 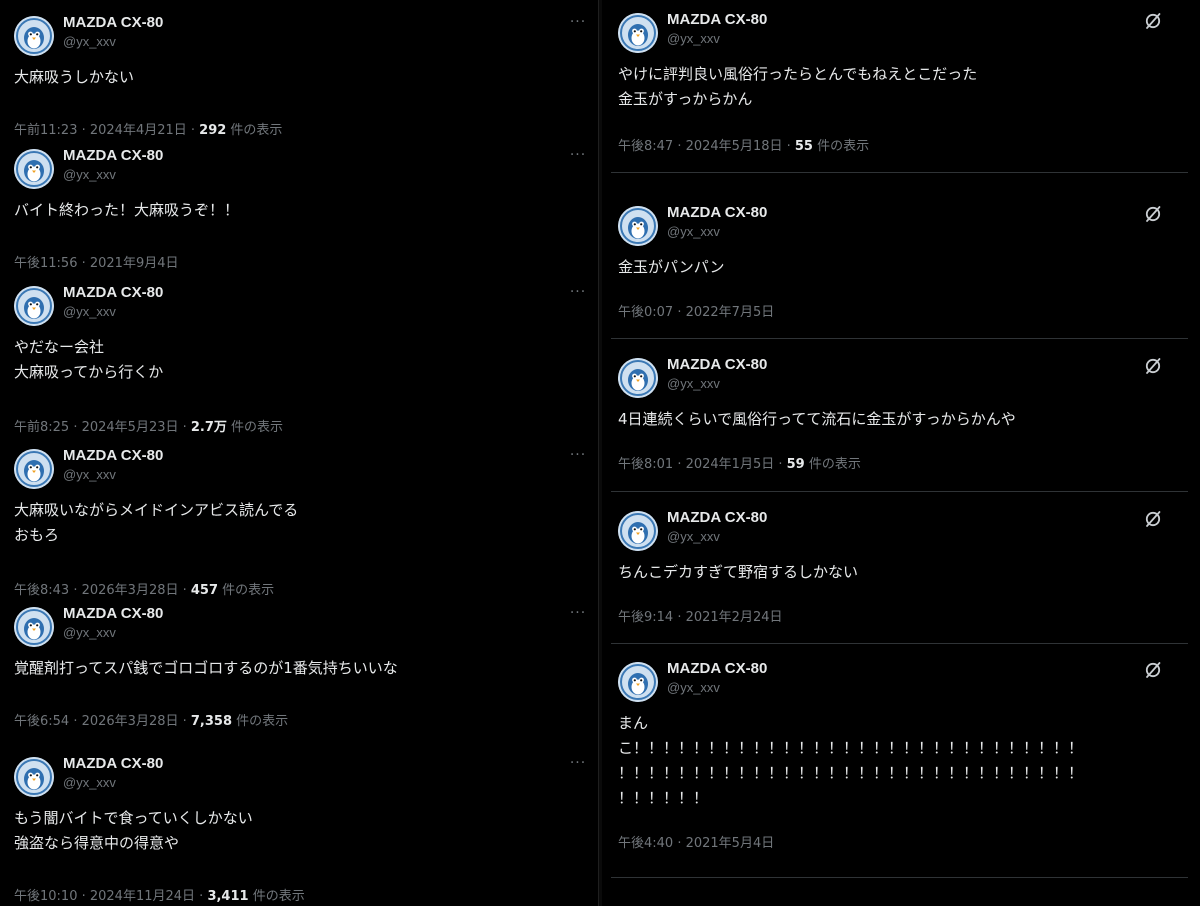 I want to click on view-count: 55, so click(x=803, y=146).